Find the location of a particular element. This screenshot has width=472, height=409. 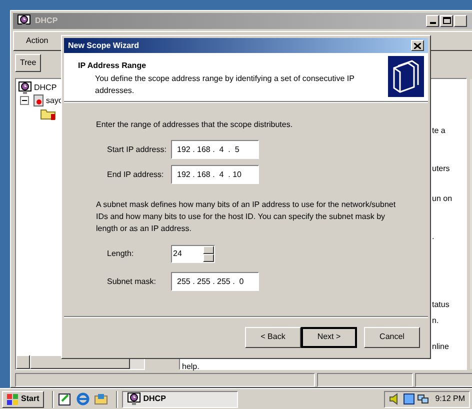

folders-icon is located at coordinates (406, 76).